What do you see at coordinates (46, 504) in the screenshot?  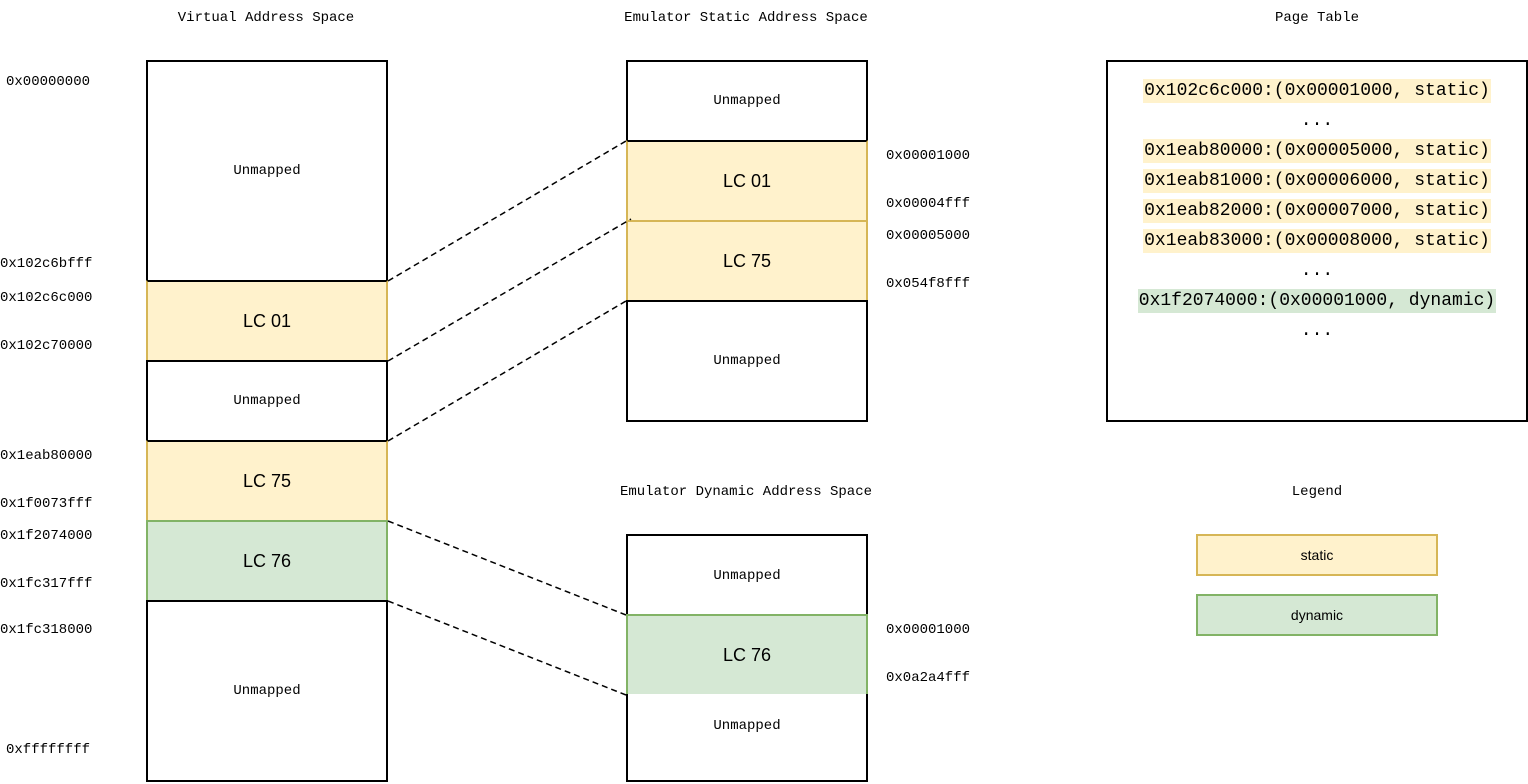 I see `virtual-address-label: 0x1f0073fff` at bounding box center [46, 504].